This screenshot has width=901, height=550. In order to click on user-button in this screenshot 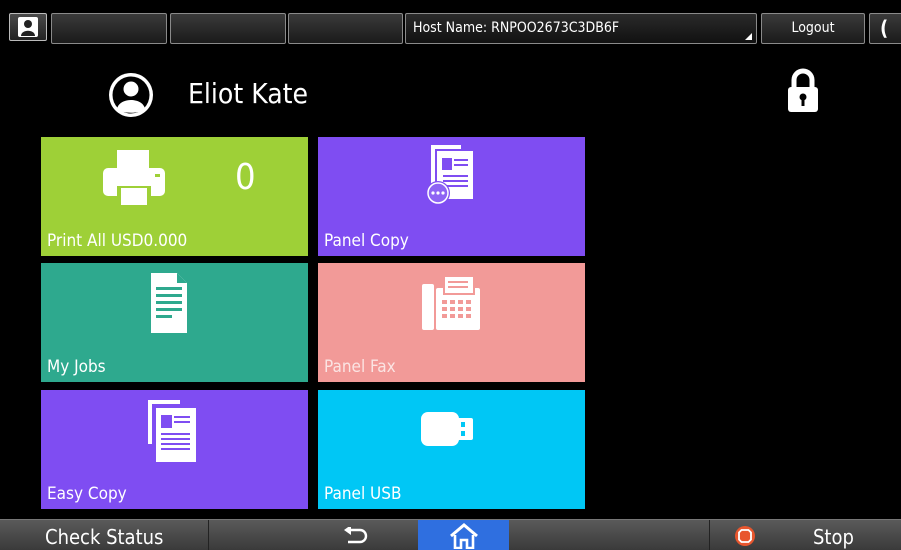, I will do `click(28, 27)`.